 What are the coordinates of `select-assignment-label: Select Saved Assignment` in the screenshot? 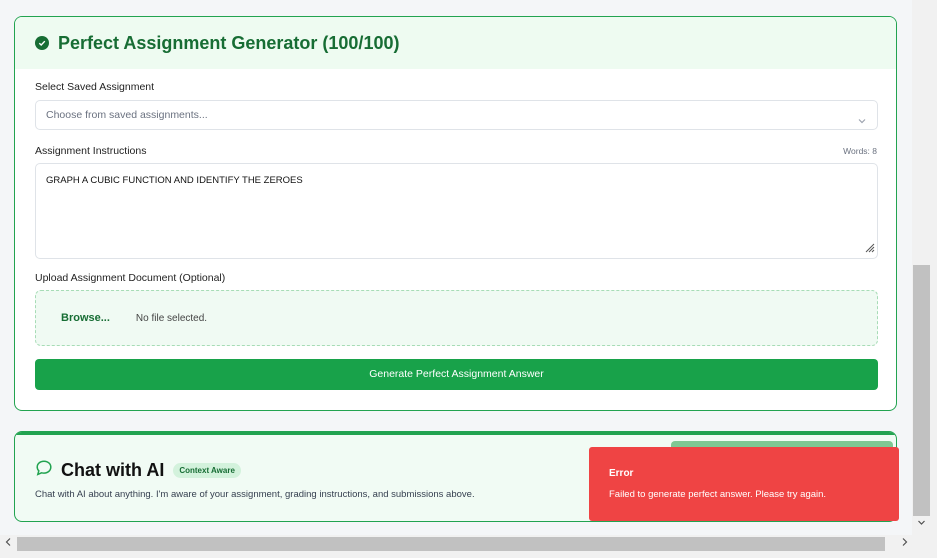 It's located at (95, 87).